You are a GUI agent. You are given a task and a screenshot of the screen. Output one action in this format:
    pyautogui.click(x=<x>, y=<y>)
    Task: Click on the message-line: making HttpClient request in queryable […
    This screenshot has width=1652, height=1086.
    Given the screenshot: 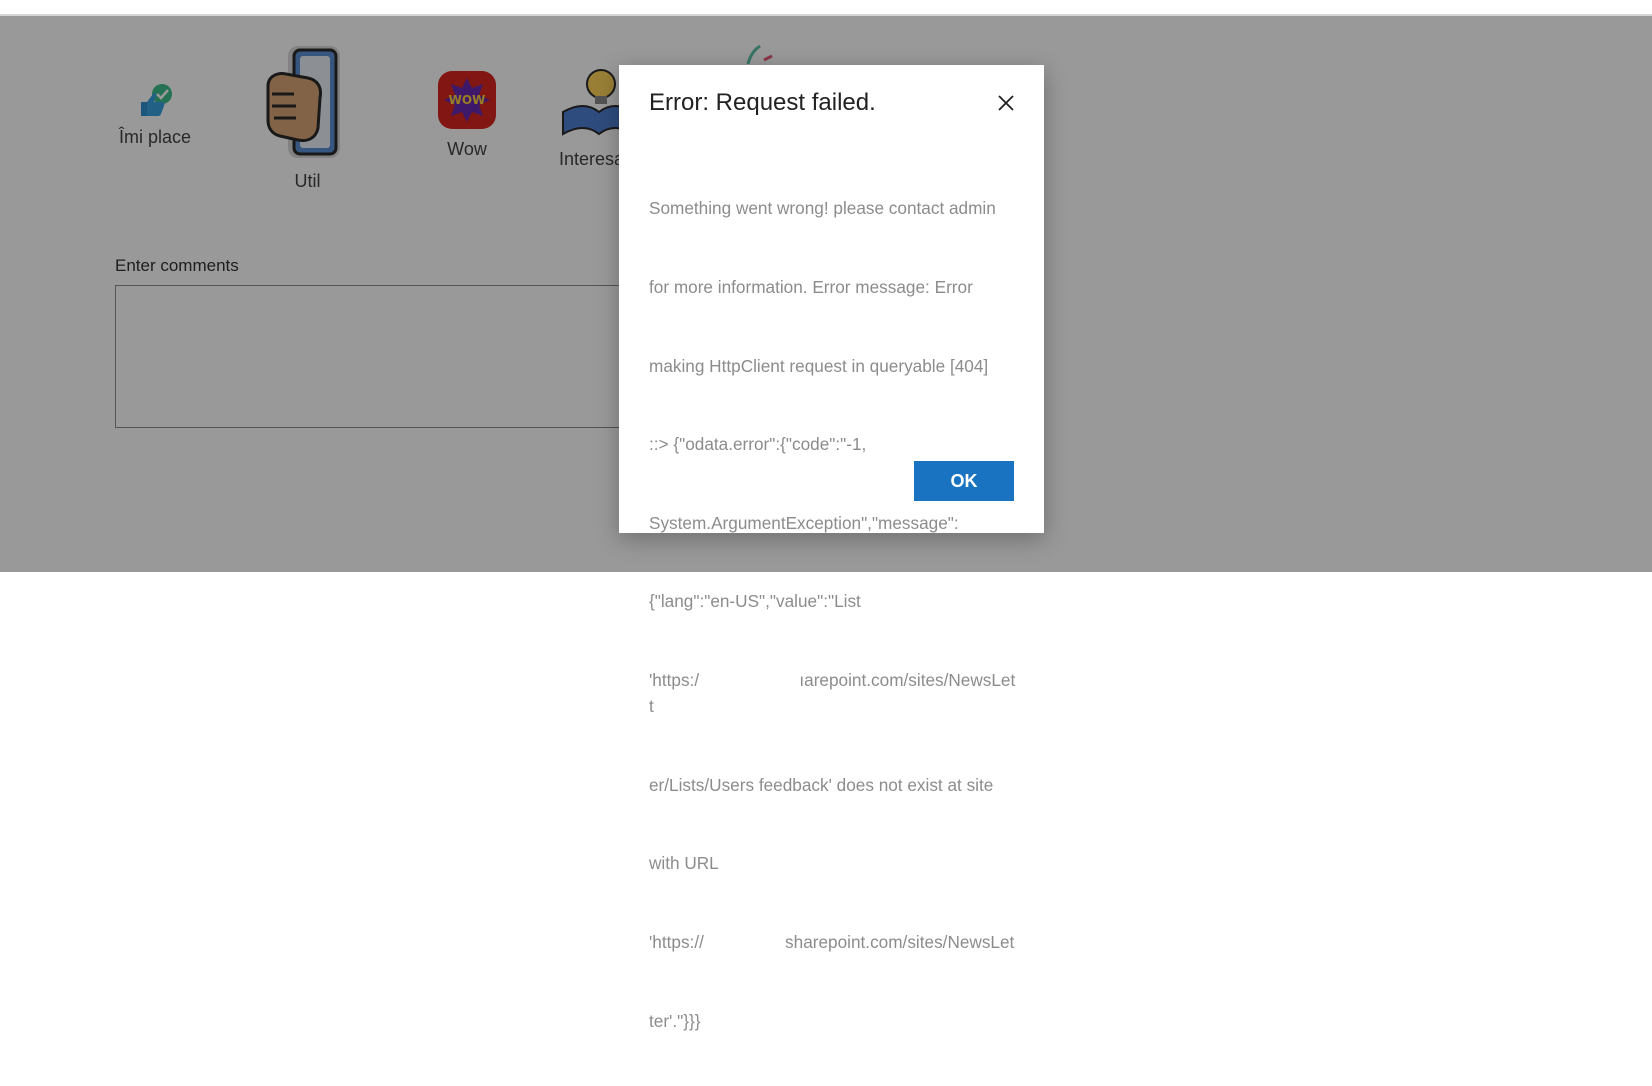 What is the action you would take?
    pyautogui.click(x=819, y=365)
    